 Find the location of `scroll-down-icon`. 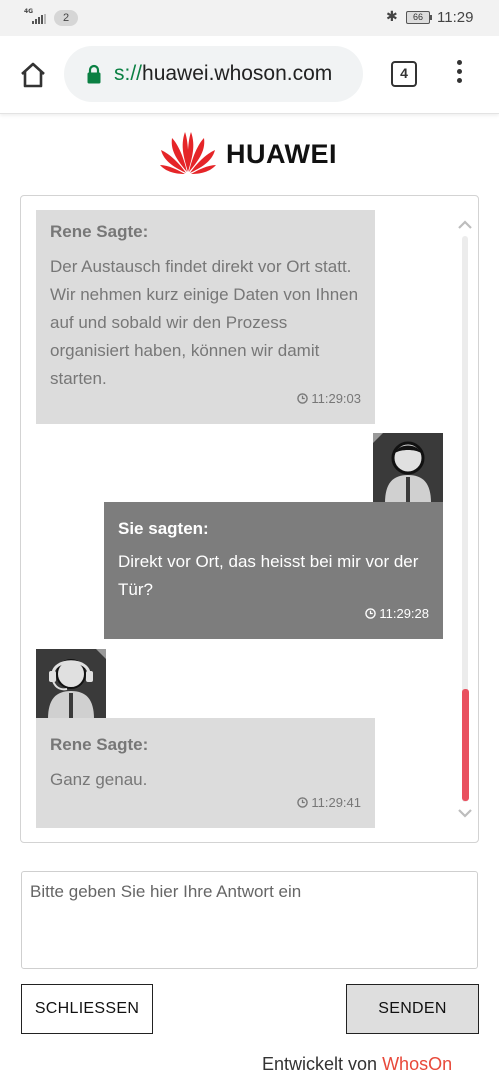

scroll-down-icon is located at coordinates (465, 814).